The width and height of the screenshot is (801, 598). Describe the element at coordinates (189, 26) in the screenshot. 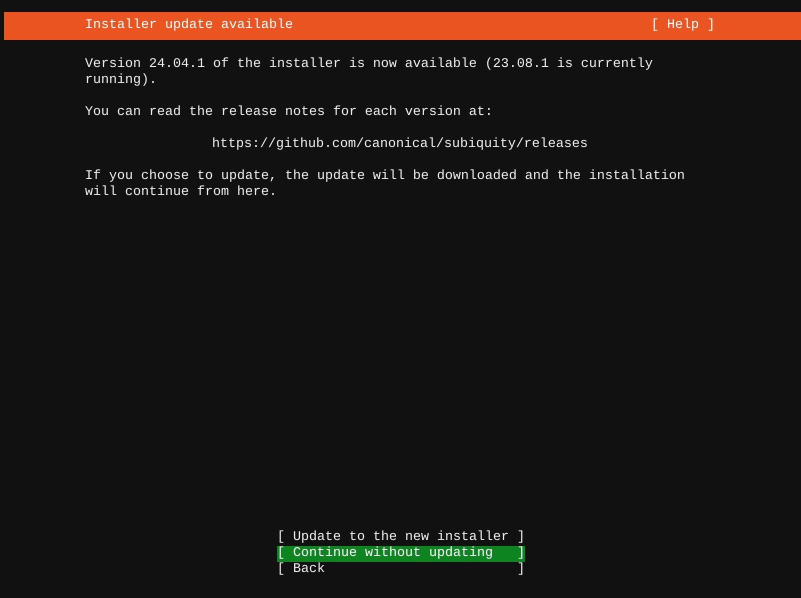

I see `header-title: Installer update available` at that location.